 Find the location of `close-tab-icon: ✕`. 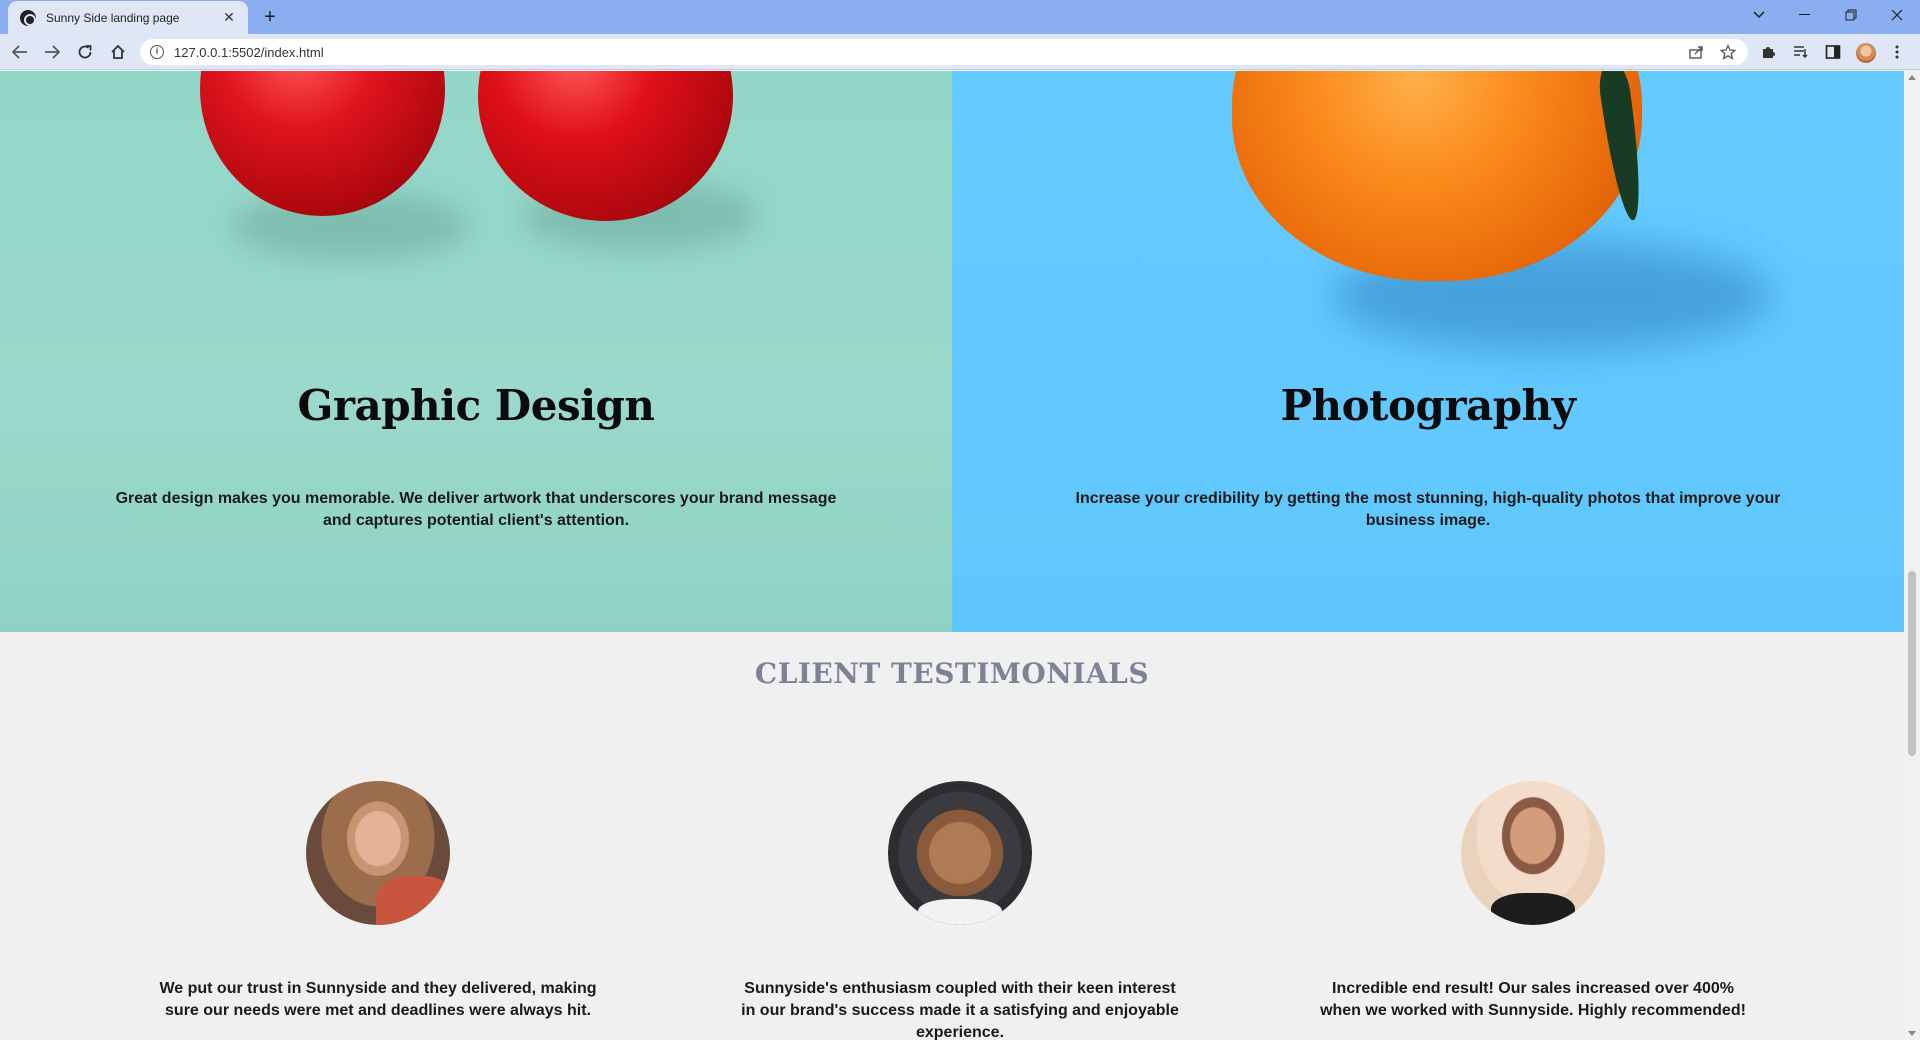

close-tab-icon: ✕ is located at coordinates (229, 17).